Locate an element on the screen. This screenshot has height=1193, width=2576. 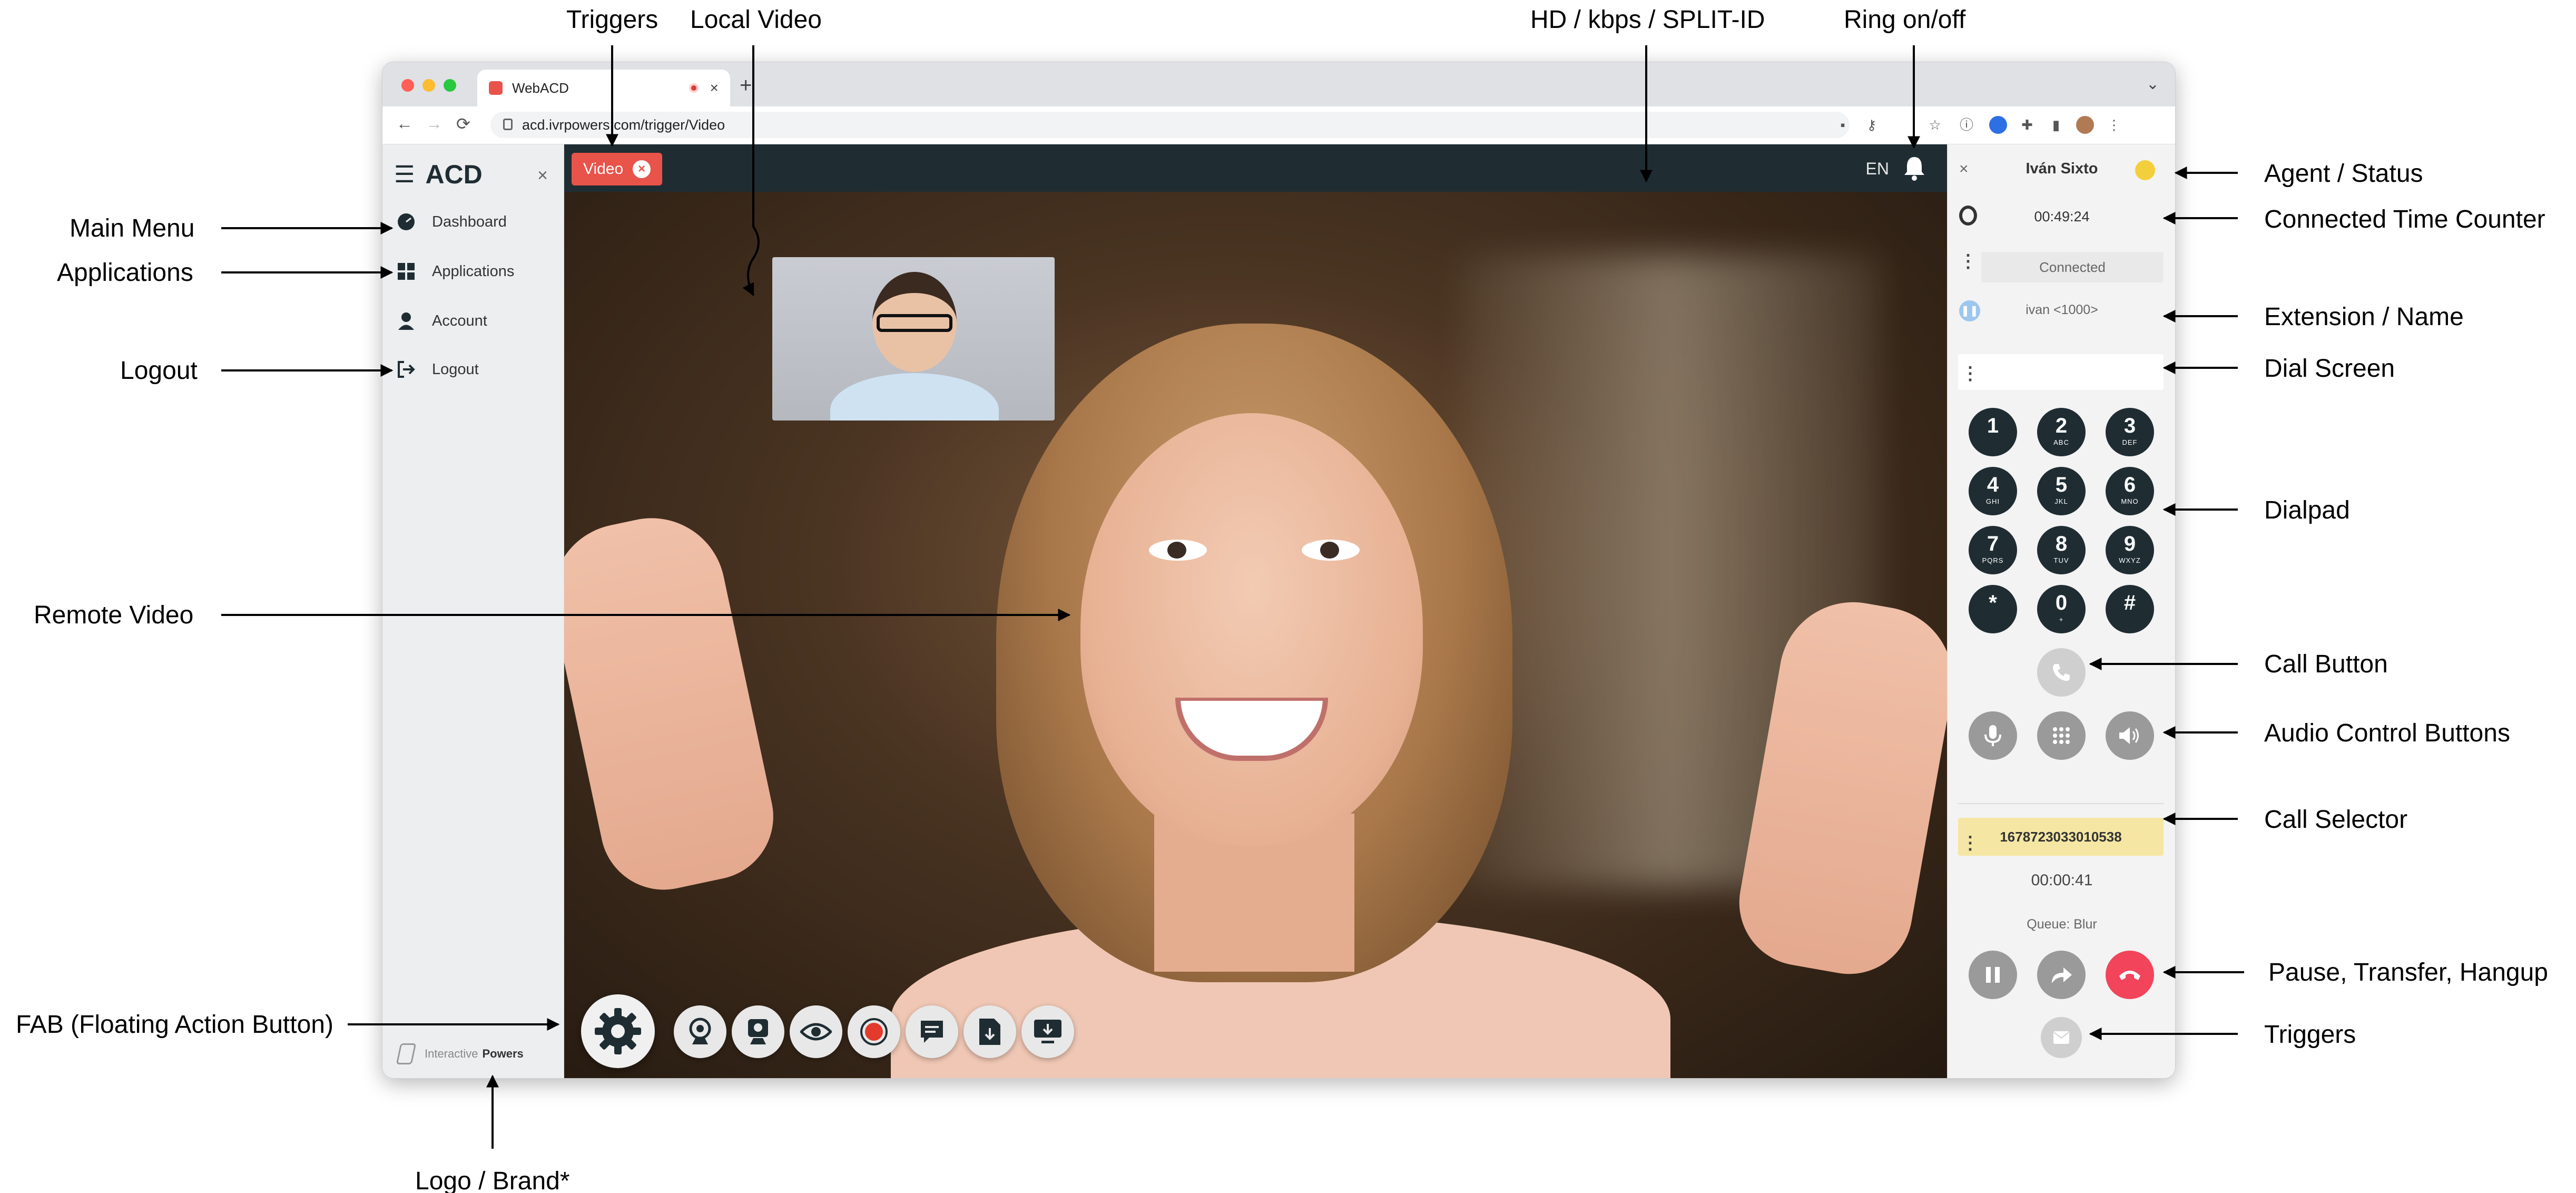
tab-list-chevron-icon: ⌄ is located at coordinates (2152, 84).